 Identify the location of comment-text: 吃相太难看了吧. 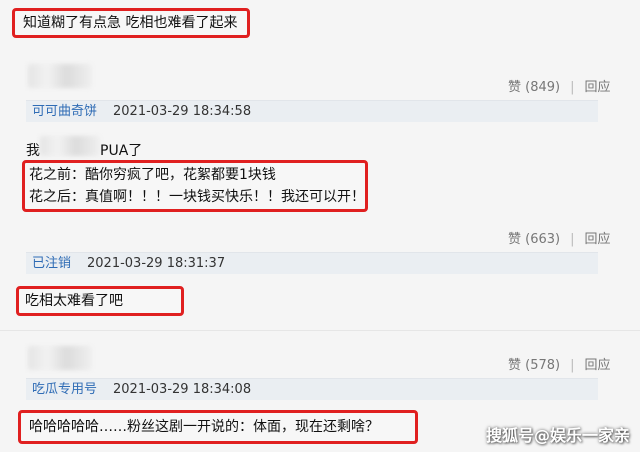
(74, 301).